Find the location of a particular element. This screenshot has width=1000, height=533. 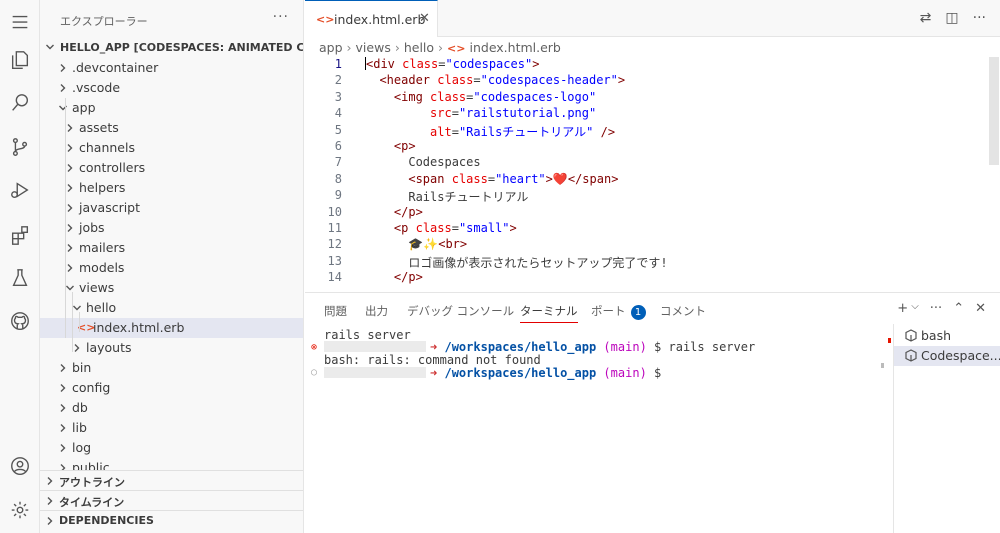

tree-folder-item: log is located at coordinates (171, 448).